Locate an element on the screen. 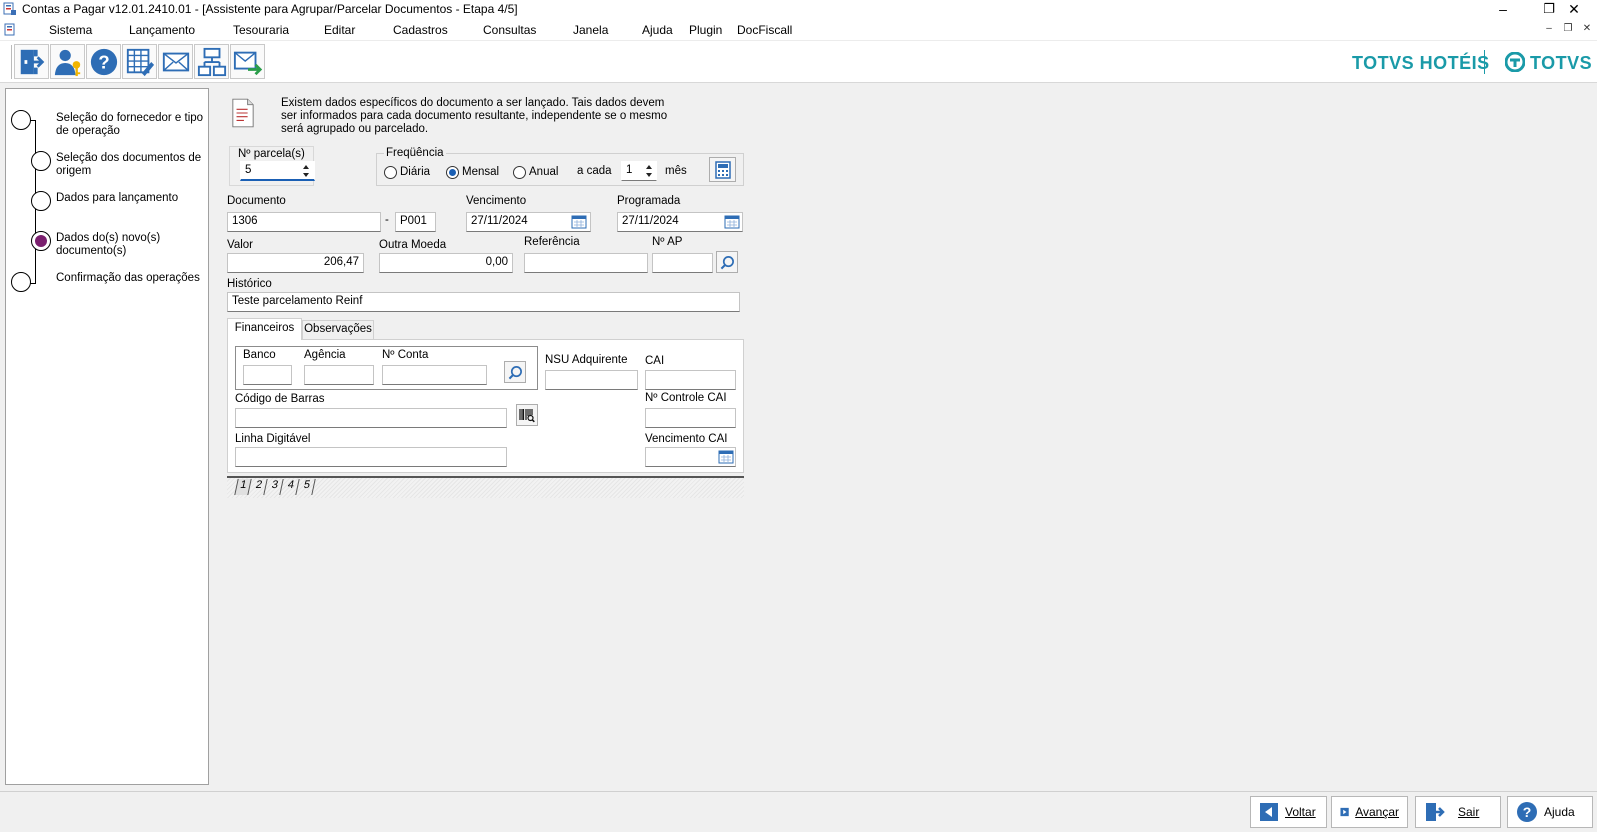 The image size is (1597, 832). parcelas-label: Nº parcela(s) is located at coordinates (271, 154).